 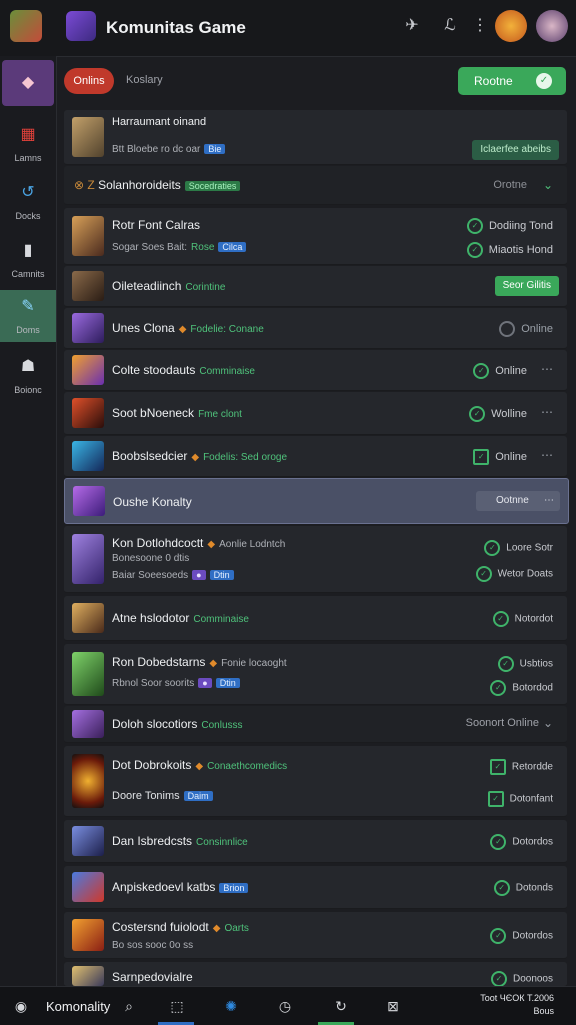 I want to click on list-item-selected: Oushe Konalty Ootnne ⋯, so click(x=316, y=501).